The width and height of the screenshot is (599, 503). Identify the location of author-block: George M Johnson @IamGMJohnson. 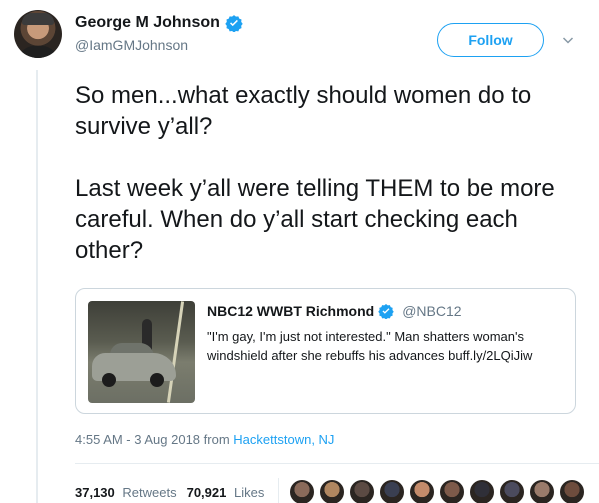
(159, 33).